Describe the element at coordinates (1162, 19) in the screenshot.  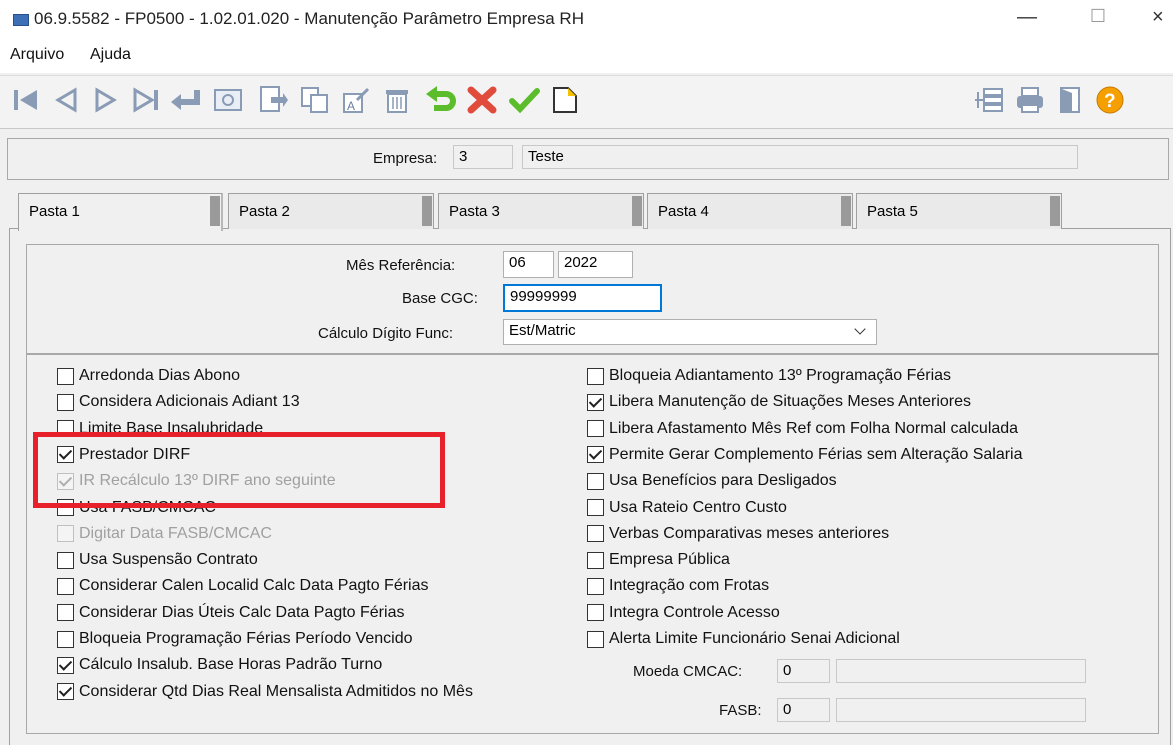
I see `close-button: ×` at that location.